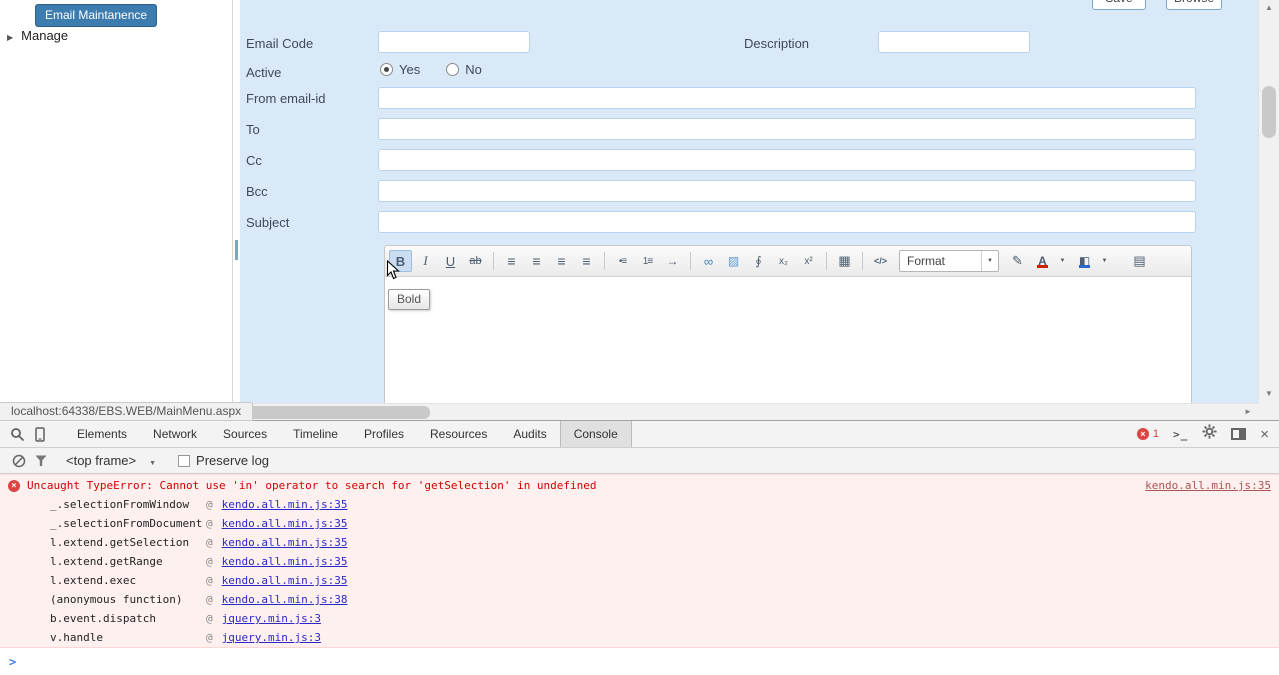 The height and width of the screenshot is (675, 1279). What do you see at coordinates (280, 43) in the screenshot?
I see `email-code-label: Email Code` at bounding box center [280, 43].